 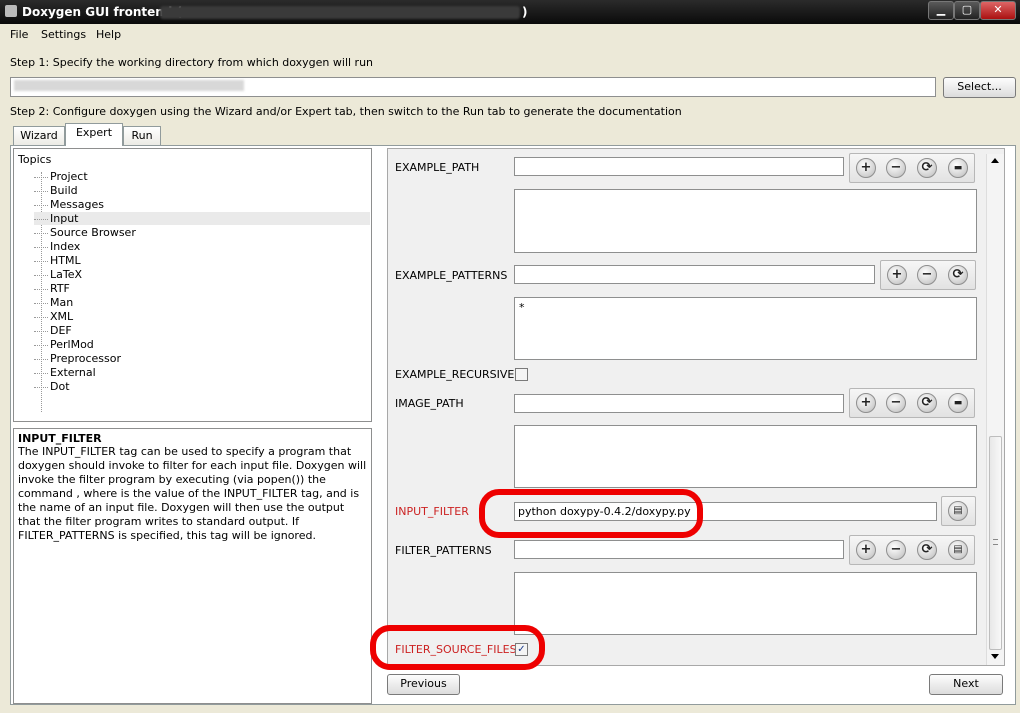 I want to click on example-patterns-list: *, so click(x=745, y=328).